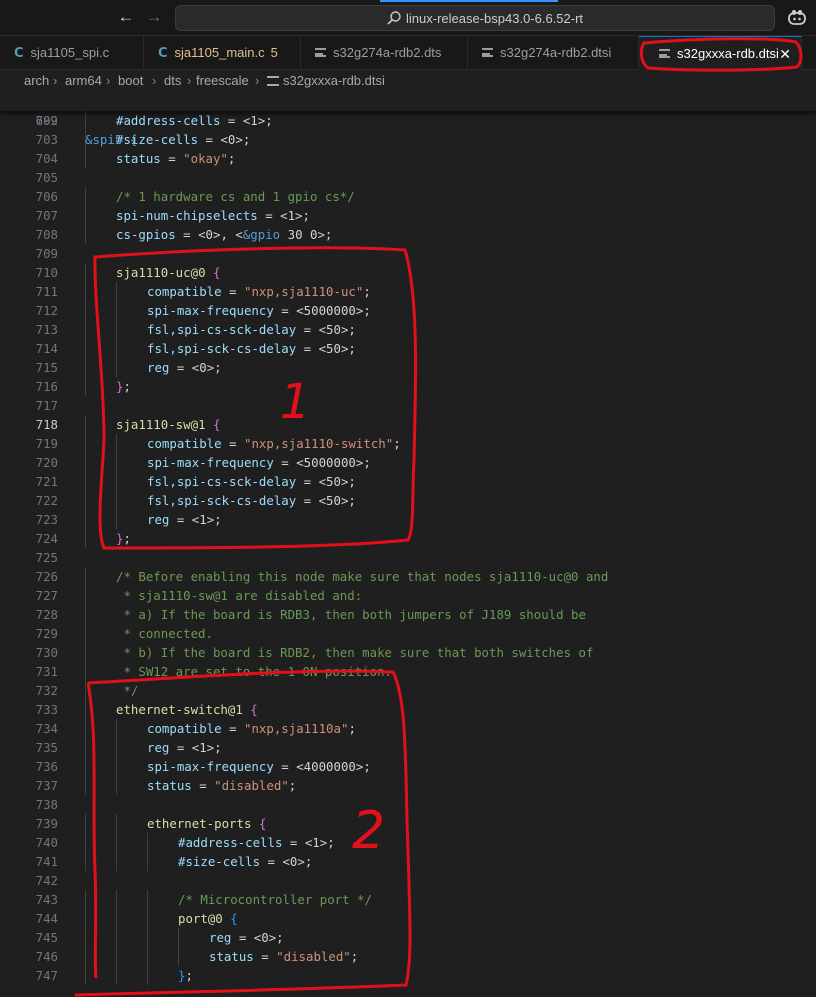 This screenshot has width=816, height=997. What do you see at coordinates (46, 709) in the screenshot?
I see `line-number: 733` at bounding box center [46, 709].